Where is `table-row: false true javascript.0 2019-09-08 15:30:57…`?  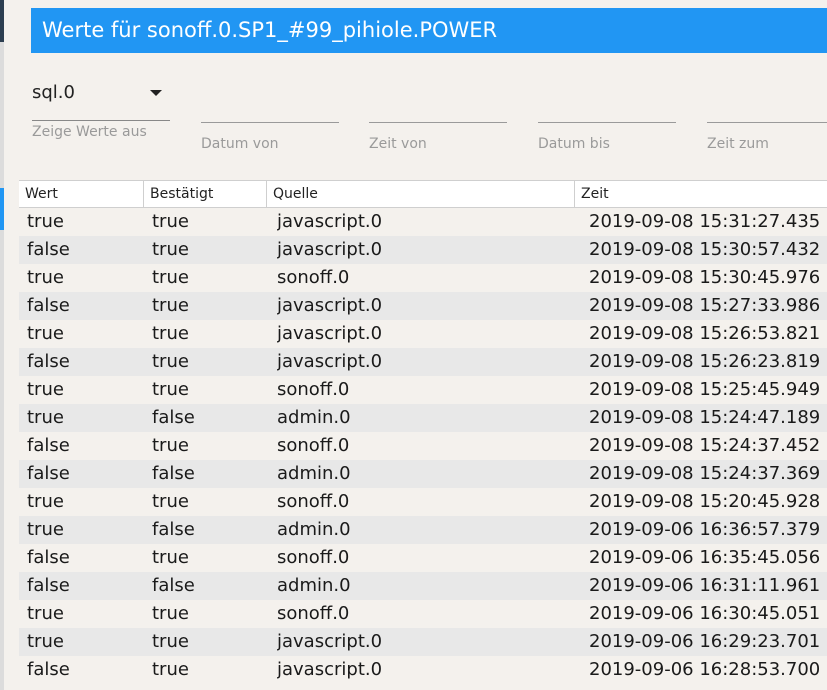
table-row: false true javascript.0 2019-09-08 15:30:57… is located at coordinates (423, 250).